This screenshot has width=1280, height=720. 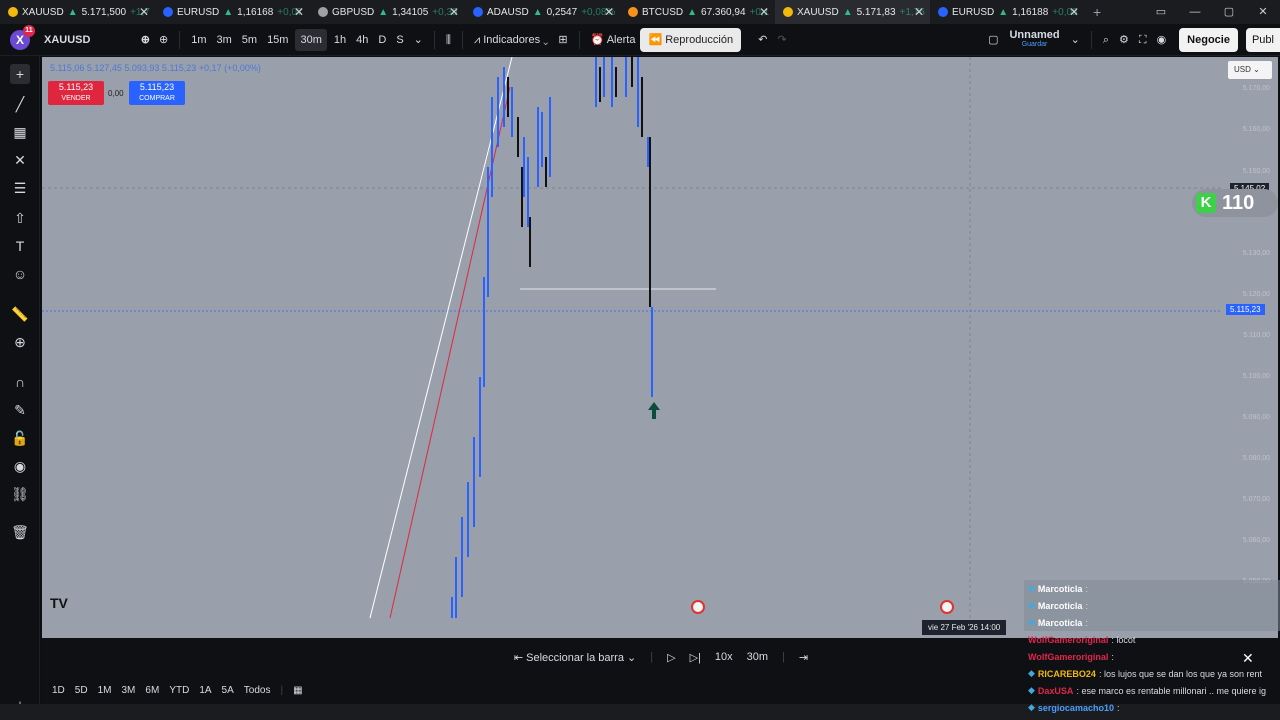 I want to click on range-ytd: YTD, so click(x=179, y=690).